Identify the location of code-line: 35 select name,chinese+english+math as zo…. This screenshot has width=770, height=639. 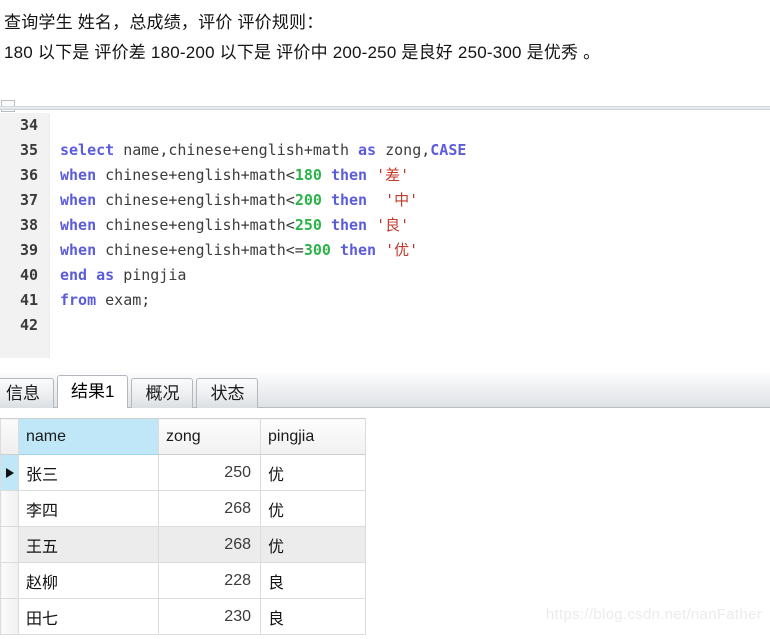
(385, 150).